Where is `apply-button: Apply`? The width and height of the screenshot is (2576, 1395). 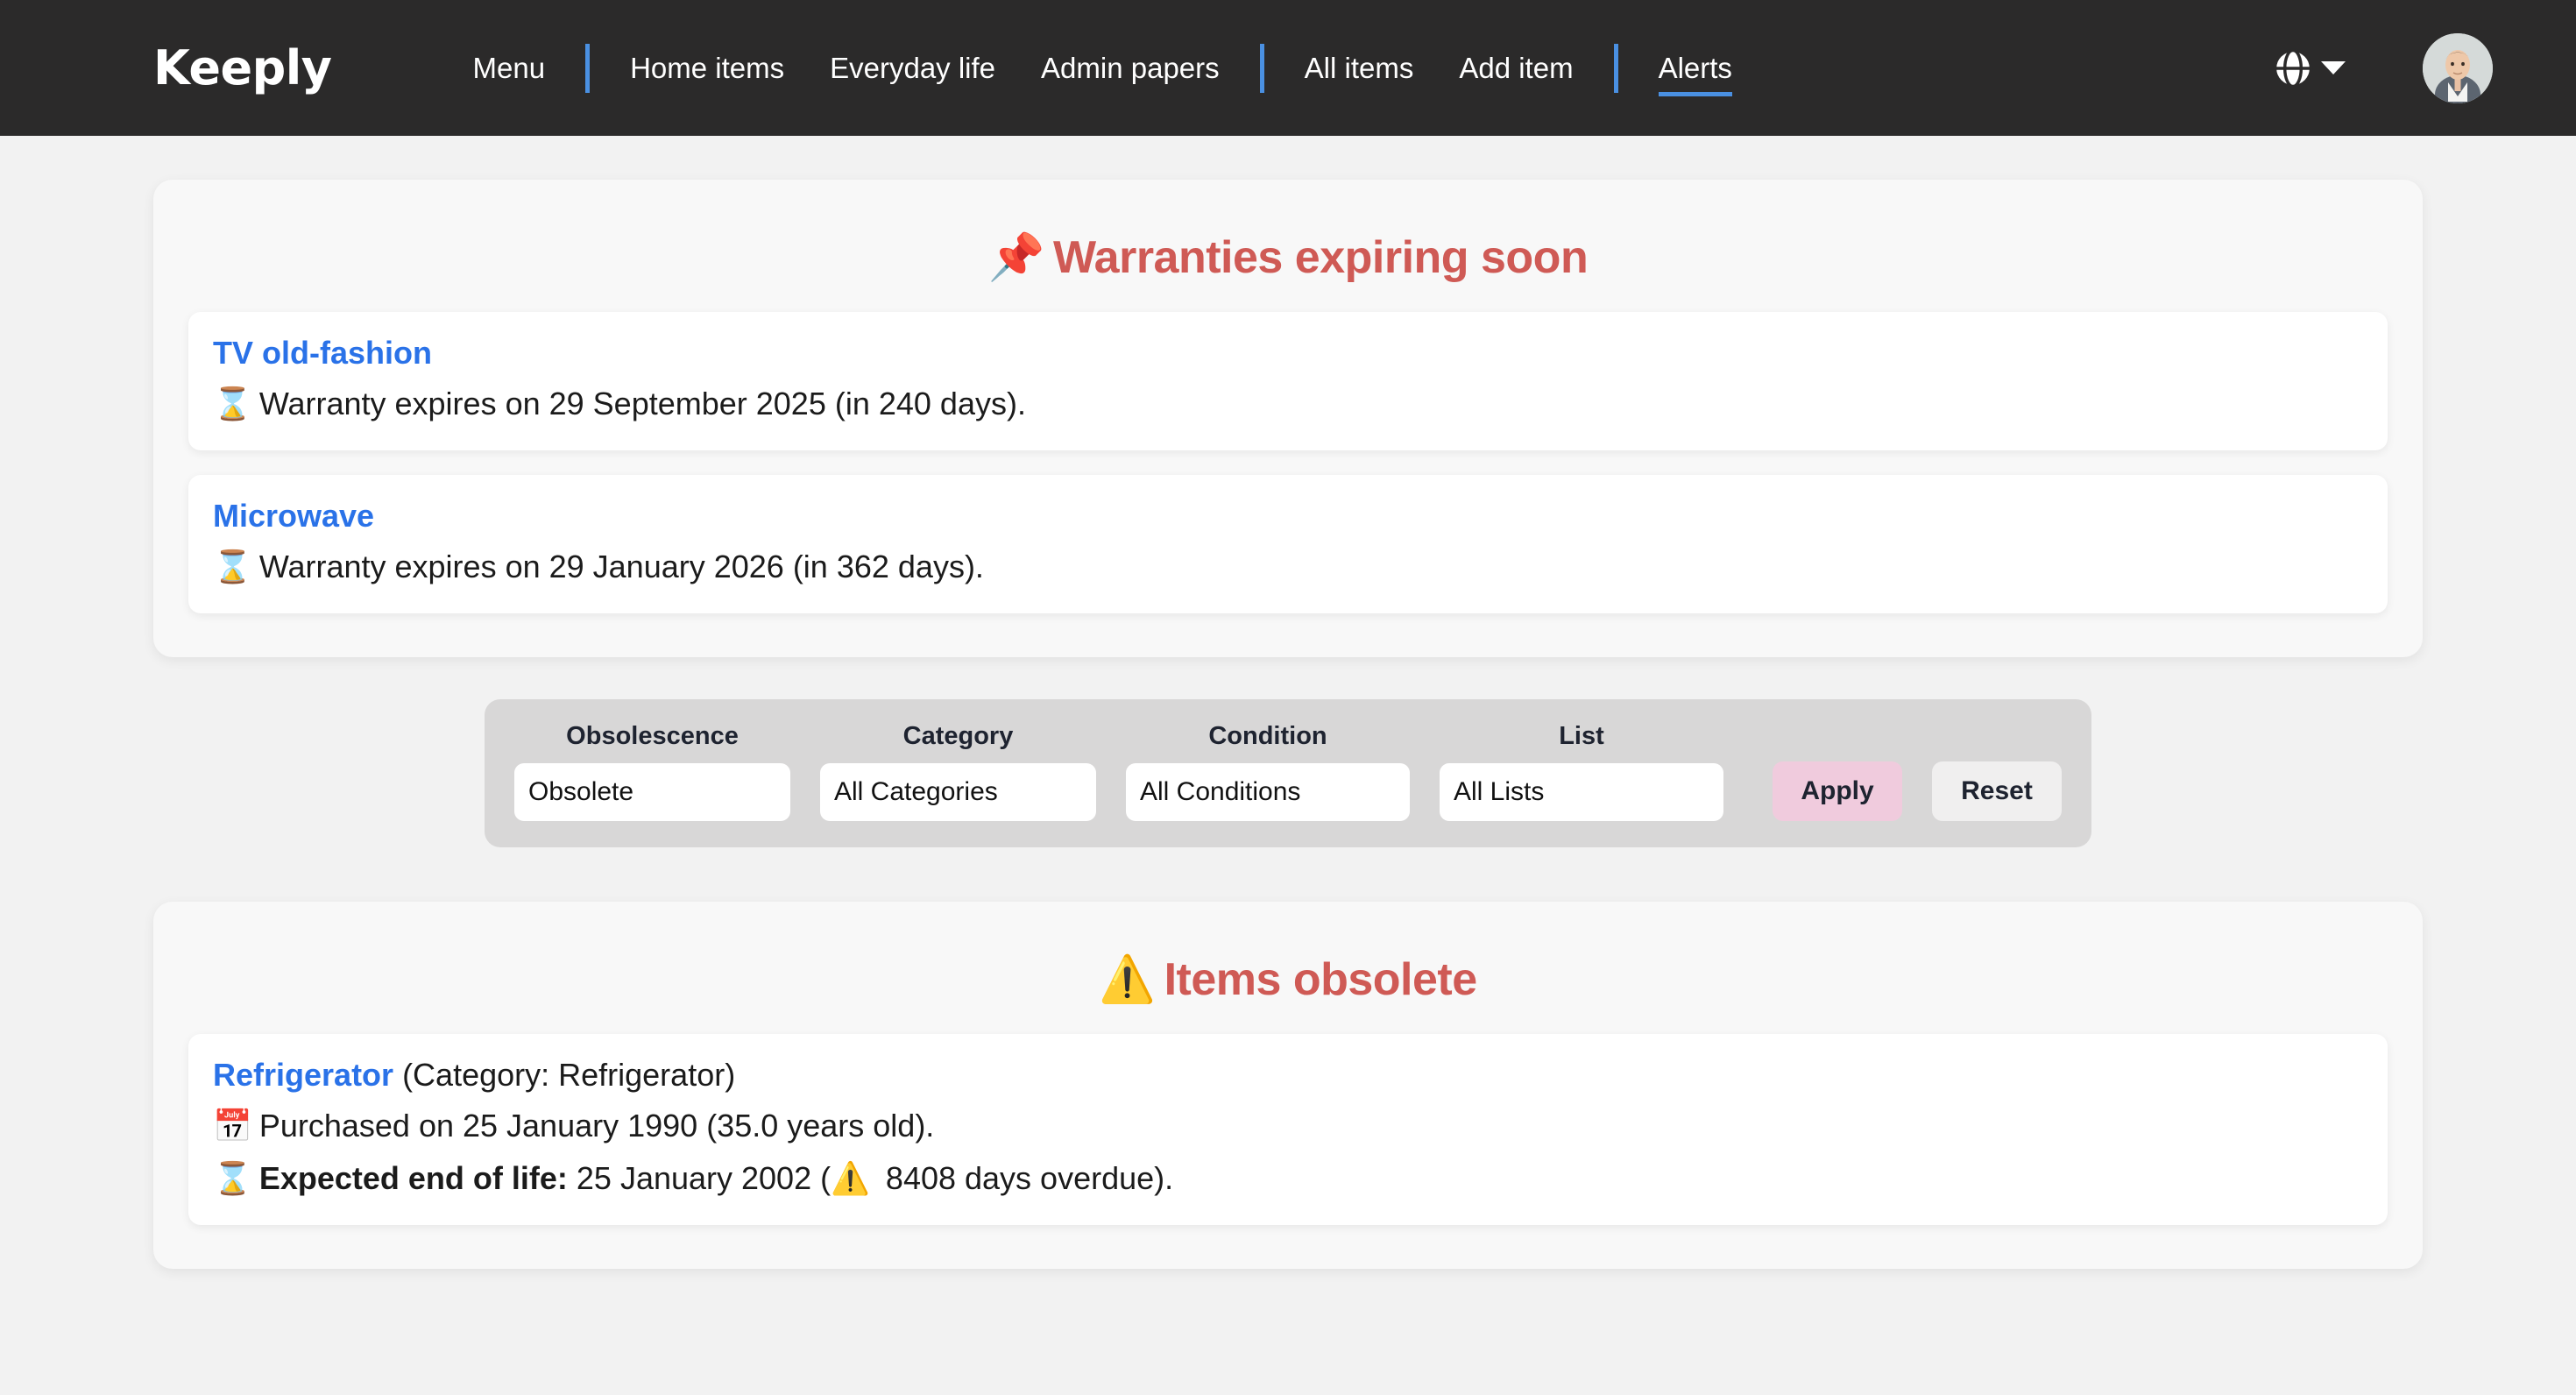 apply-button: Apply is located at coordinates (1837, 791).